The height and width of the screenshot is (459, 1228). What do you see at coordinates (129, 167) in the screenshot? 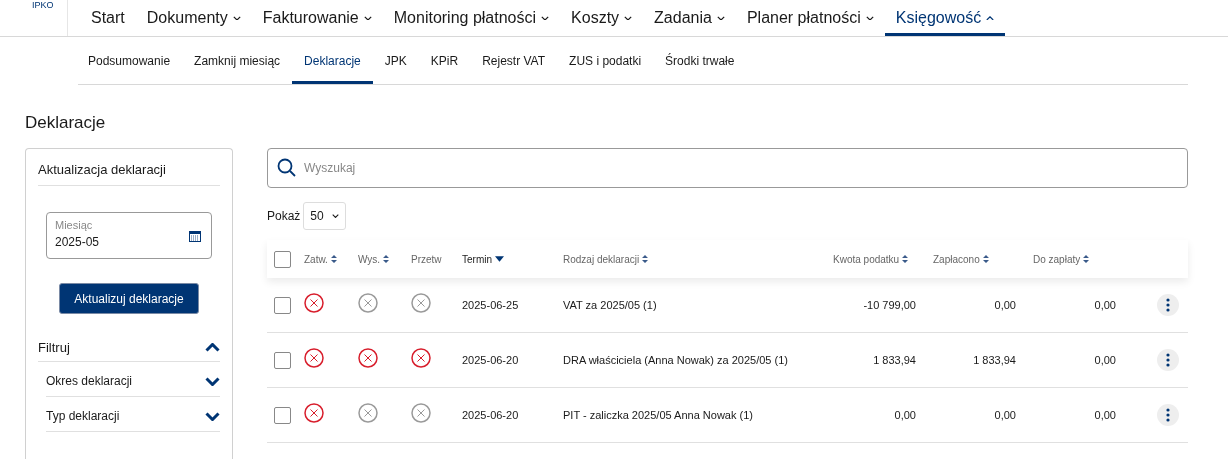
I see `panel-title: Aktualizacja deklaracji` at bounding box center [129, 167].